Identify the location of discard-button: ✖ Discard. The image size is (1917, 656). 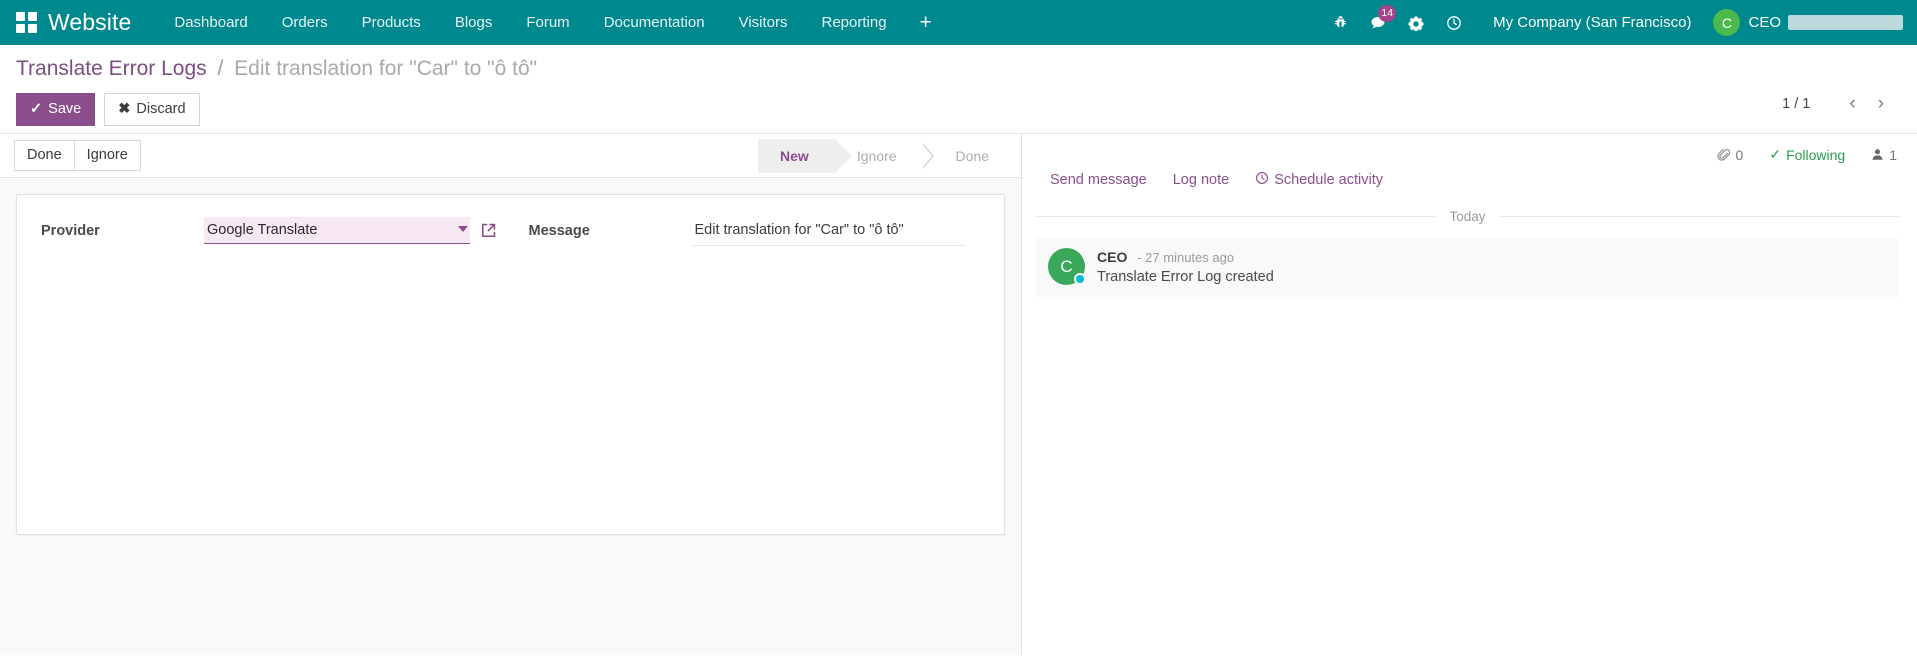
(152, 109).